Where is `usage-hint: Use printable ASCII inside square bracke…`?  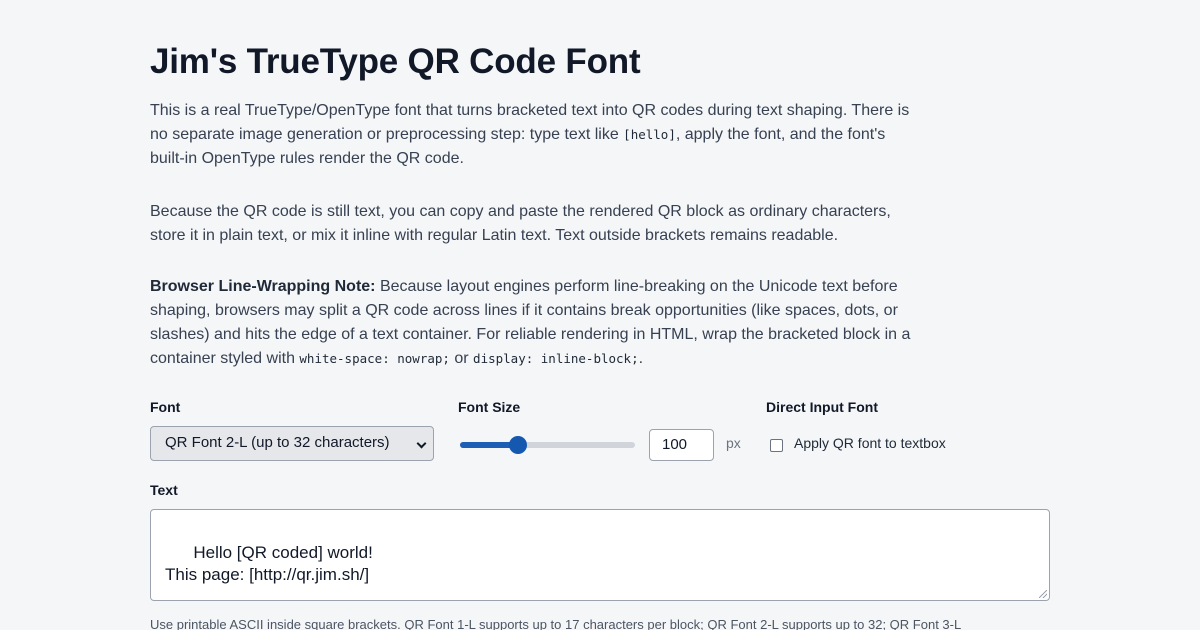
usage-hint: Use printable ASCII inside square bracke… is located at coordinates (556, 623).